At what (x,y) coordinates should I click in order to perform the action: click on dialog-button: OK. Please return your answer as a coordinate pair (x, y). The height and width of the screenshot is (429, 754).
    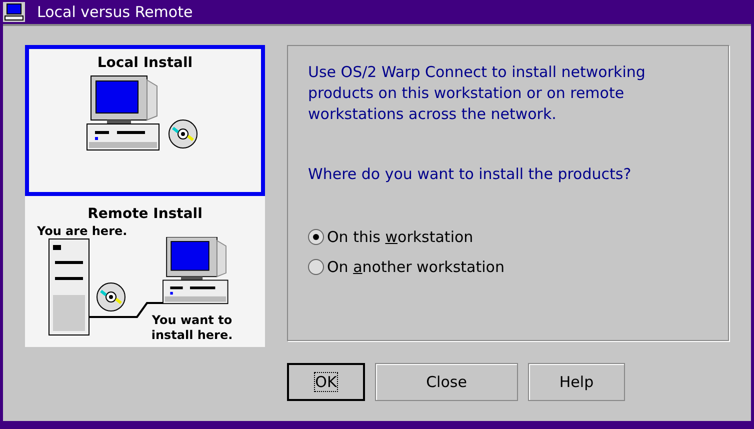
    Looking at the image, I should click on (326, 382).